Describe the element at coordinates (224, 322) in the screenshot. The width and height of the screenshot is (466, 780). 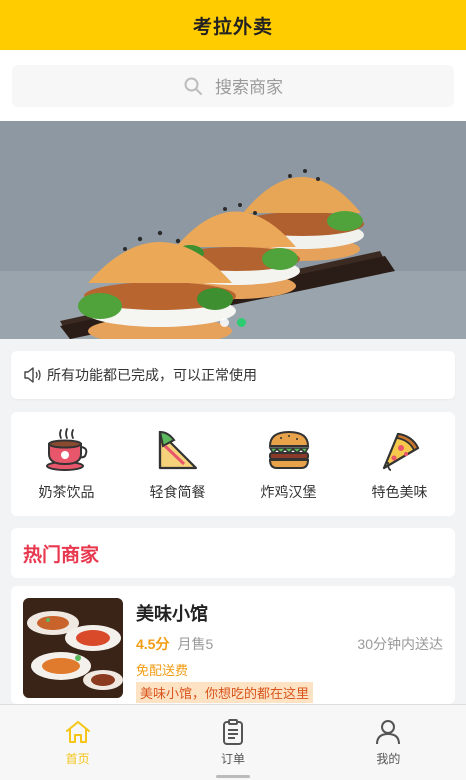
I see `carousel-dot` at that location.